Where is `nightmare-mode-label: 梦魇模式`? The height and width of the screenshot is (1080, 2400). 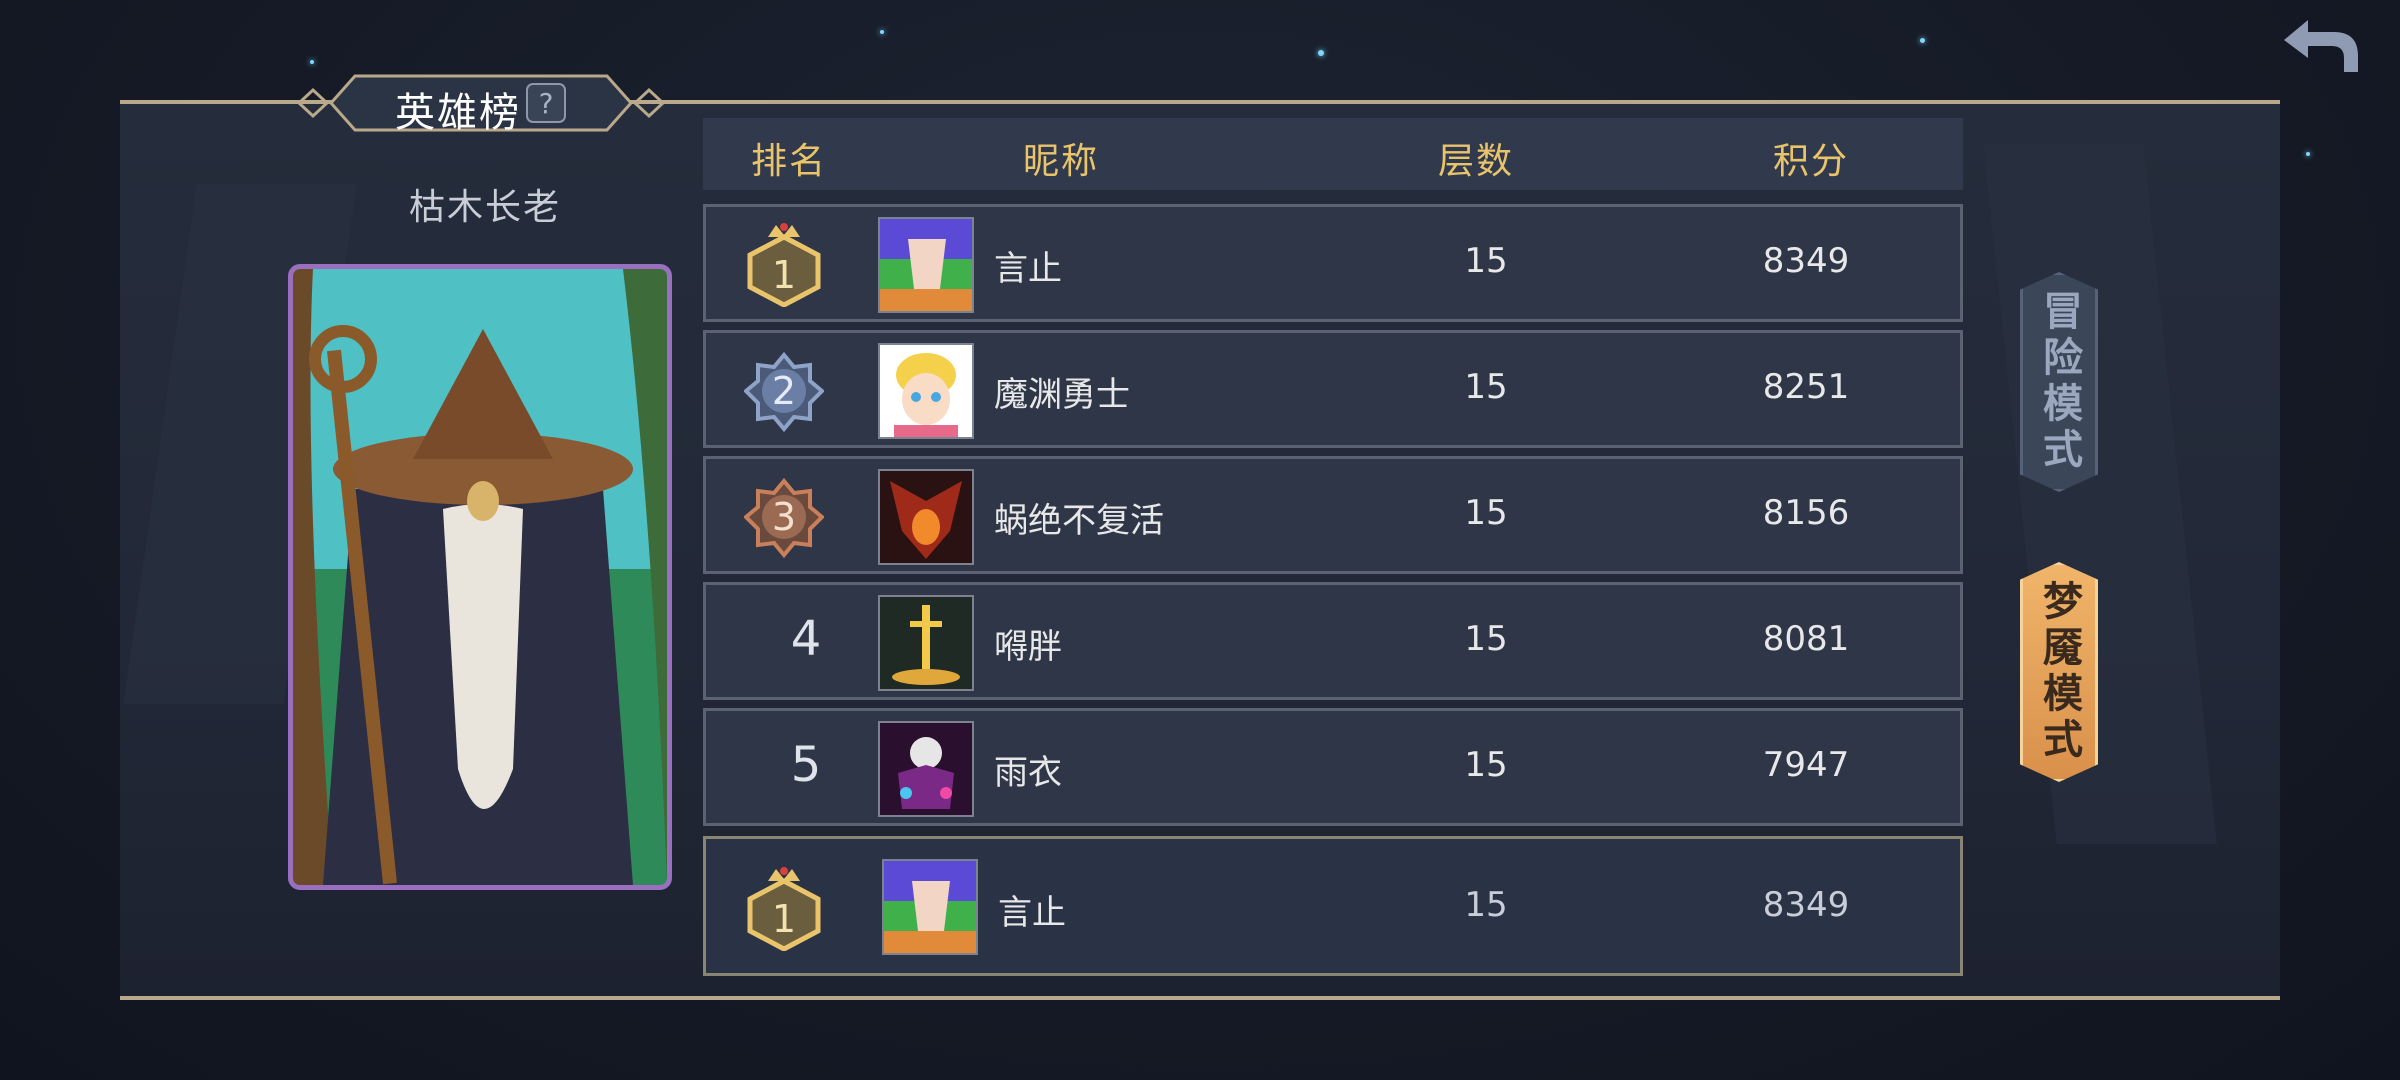
nightmare-mode-label: 梦魇模式 is located at coordinates (2059, 672).